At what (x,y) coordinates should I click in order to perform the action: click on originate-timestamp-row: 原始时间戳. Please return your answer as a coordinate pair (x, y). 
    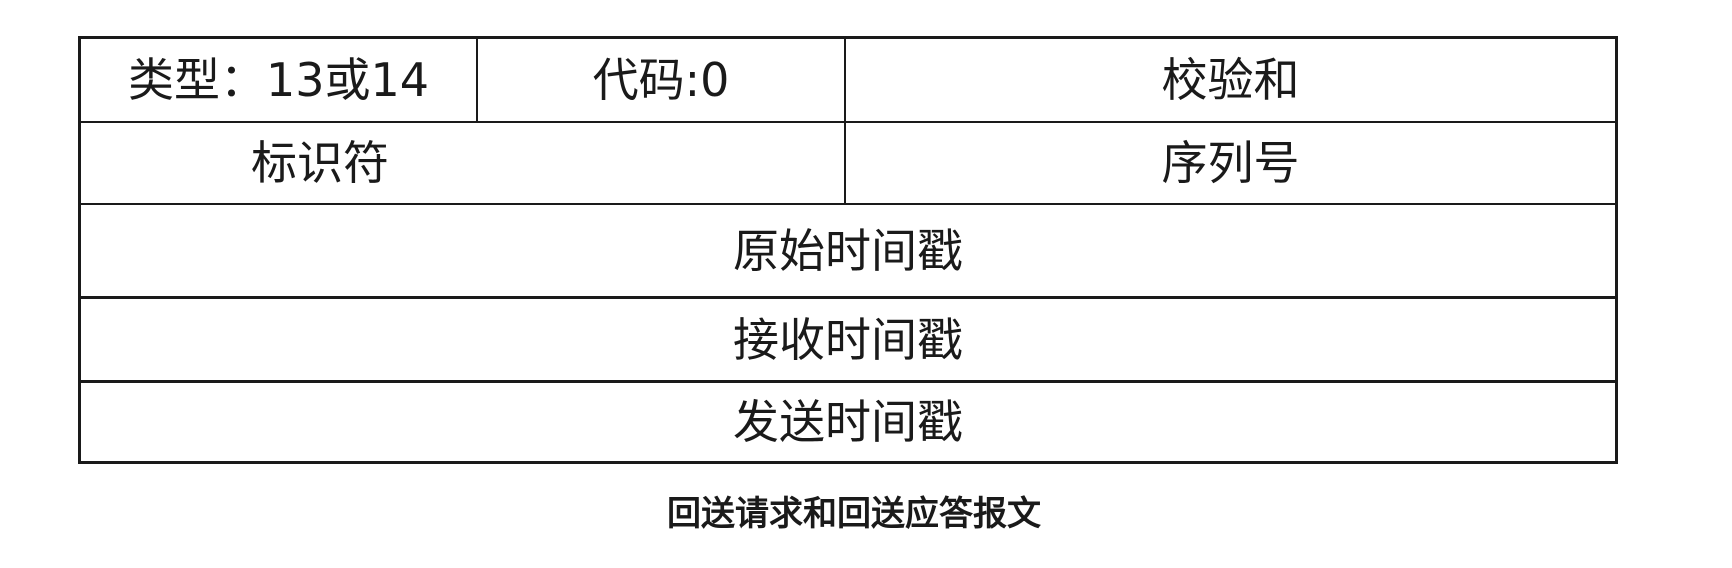
    Looking at the image, I should click on (848, 252).